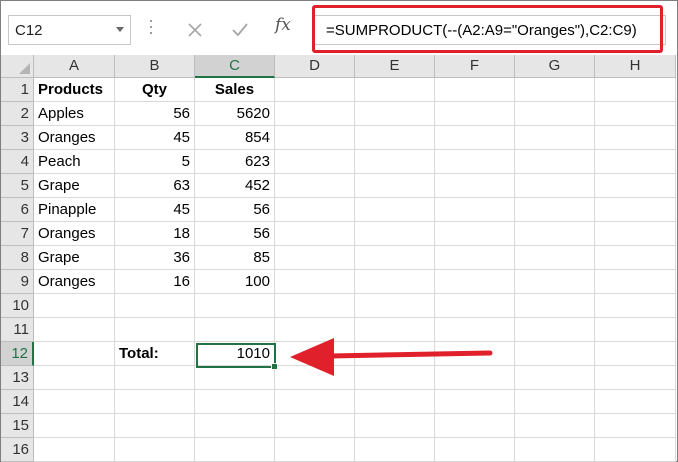 This screenshot has width=678, height=462. What do you see at coordinates (235, 234) in the screenshot?
I see `cell-c7: 56` at bounding box center [235, 234].